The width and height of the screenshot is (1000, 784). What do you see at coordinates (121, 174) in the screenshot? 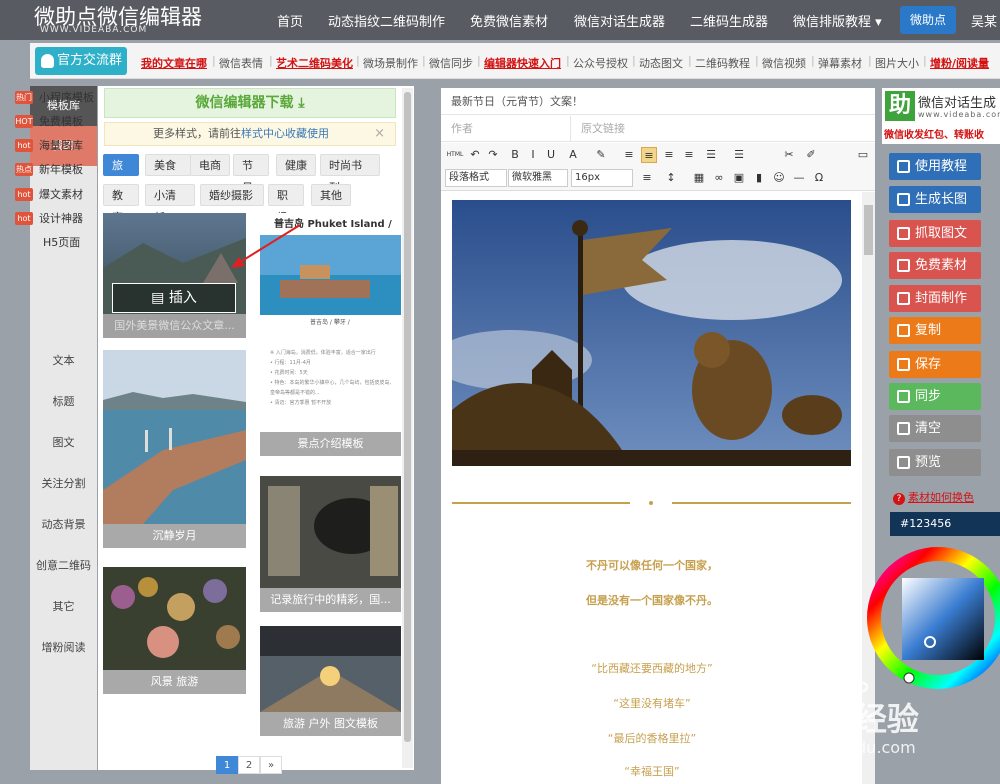
I see `category-tag: 旅游` at bounding box center [121, 174].